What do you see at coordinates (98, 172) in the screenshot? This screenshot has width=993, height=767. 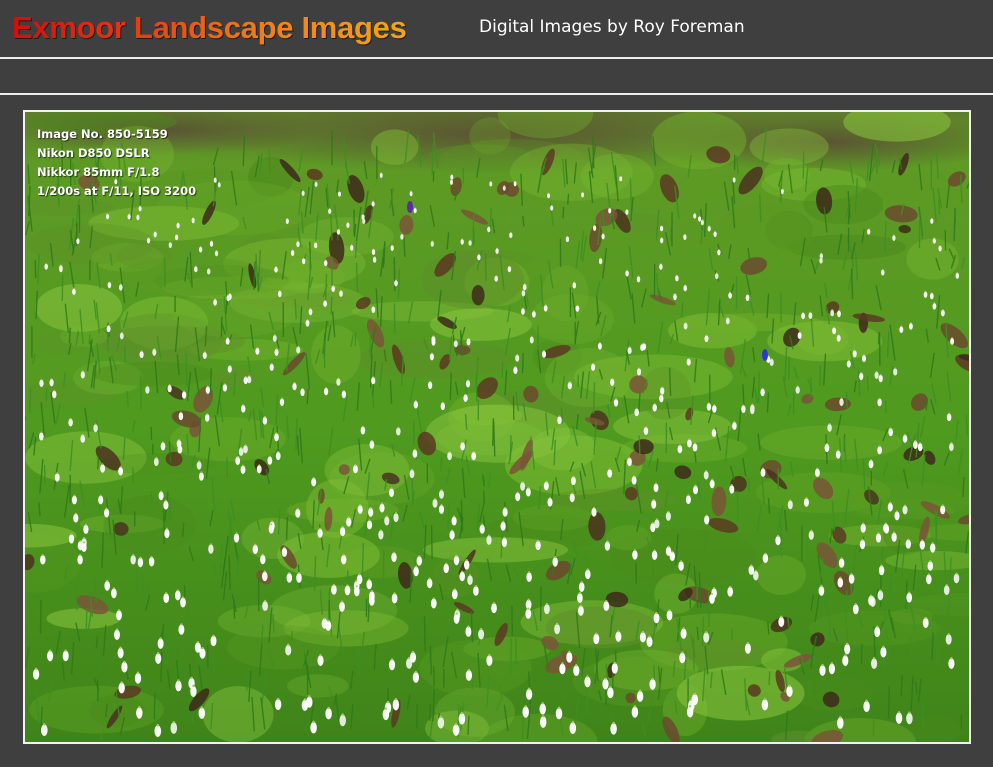 I see `exif-lens: Nikkor 85mm F/1.8` at bounding box center [98, 172].